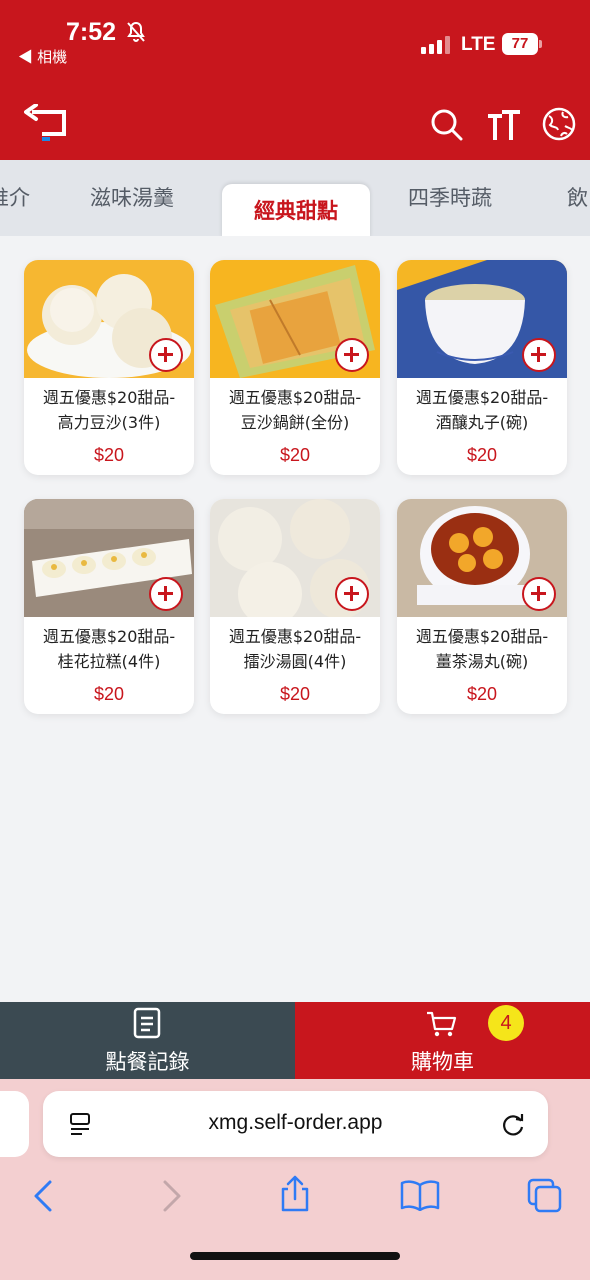  What do you see at coordinates (295, 80) in the screenshot?
I see `app-header: 7:52 ◀ 相機 LTE 77` at bounding box center [295, 80].